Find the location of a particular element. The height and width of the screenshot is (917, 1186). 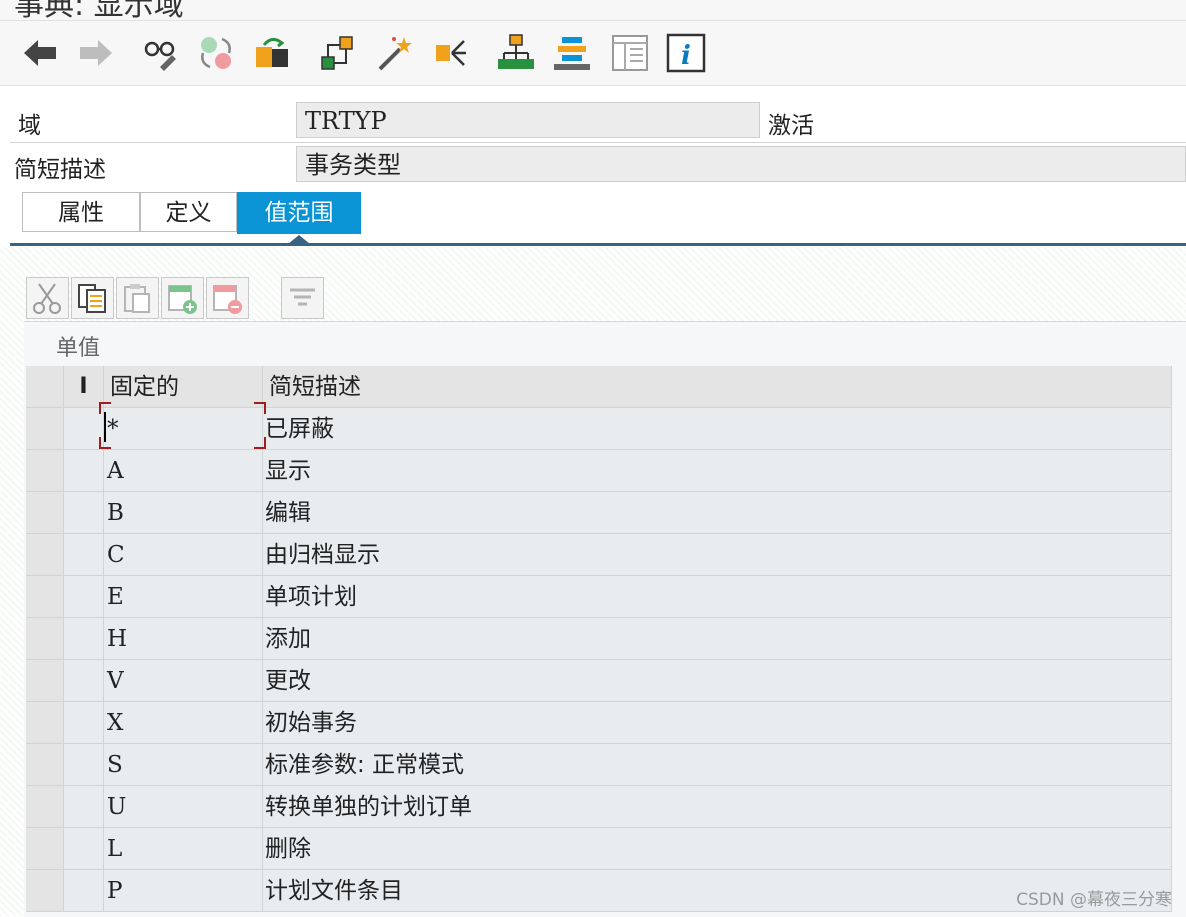

fixed-value-cell: S is located at coordinates (183, 765).